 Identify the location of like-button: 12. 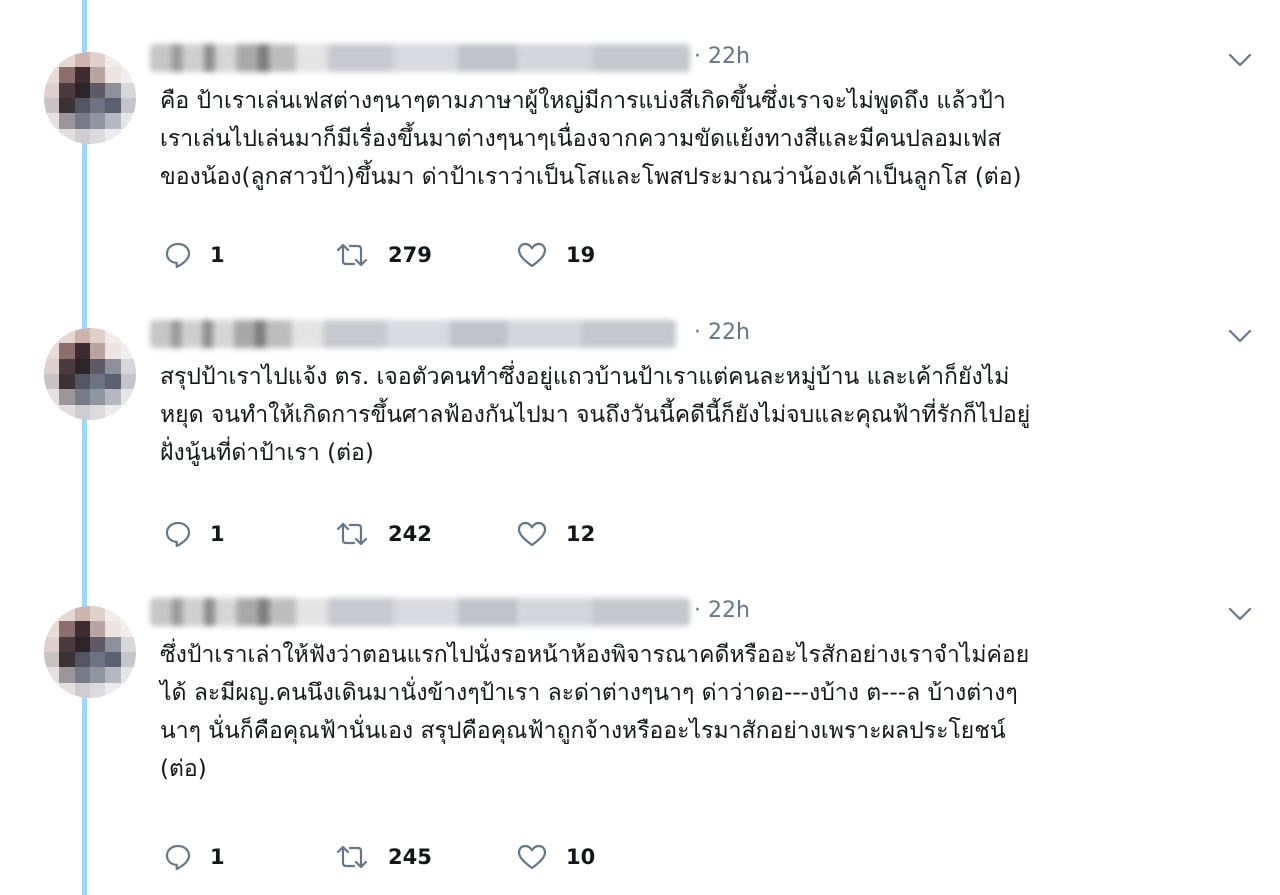
(555, 534).